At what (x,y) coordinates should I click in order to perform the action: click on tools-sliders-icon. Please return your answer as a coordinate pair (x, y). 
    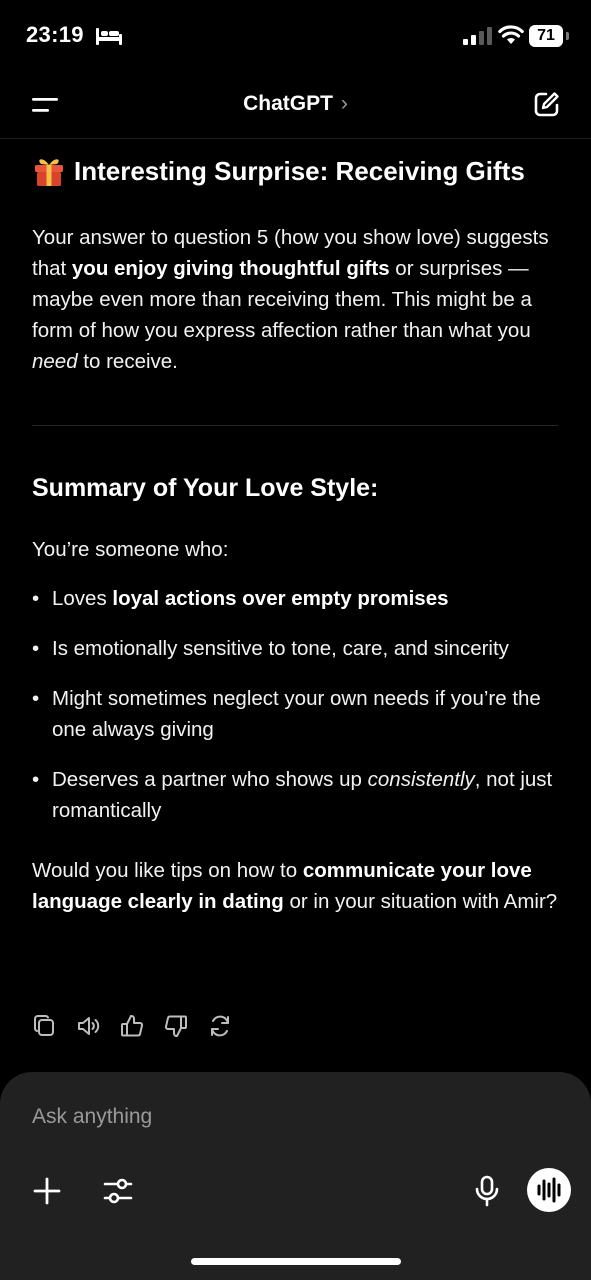
    Looking at the image, I should click on (118, 1191).